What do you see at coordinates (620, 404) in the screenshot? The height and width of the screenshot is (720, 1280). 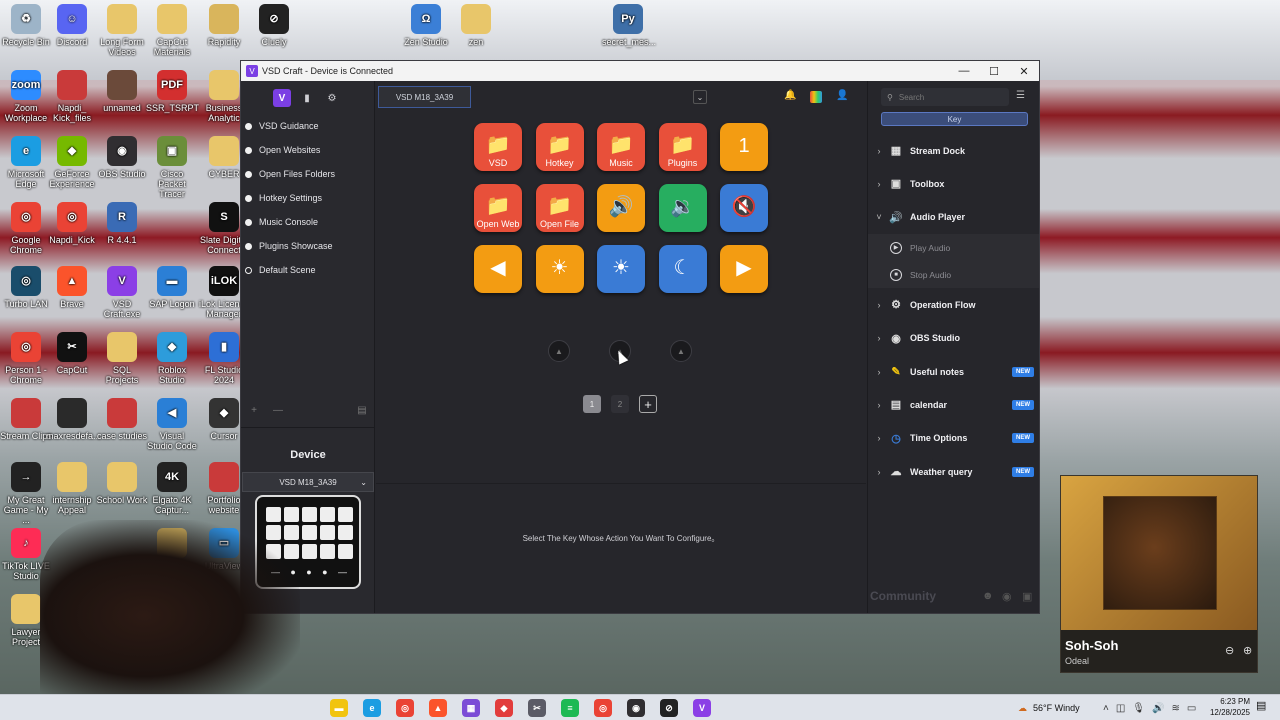 I see `page-button: 2` at bounding box center [620, 404].